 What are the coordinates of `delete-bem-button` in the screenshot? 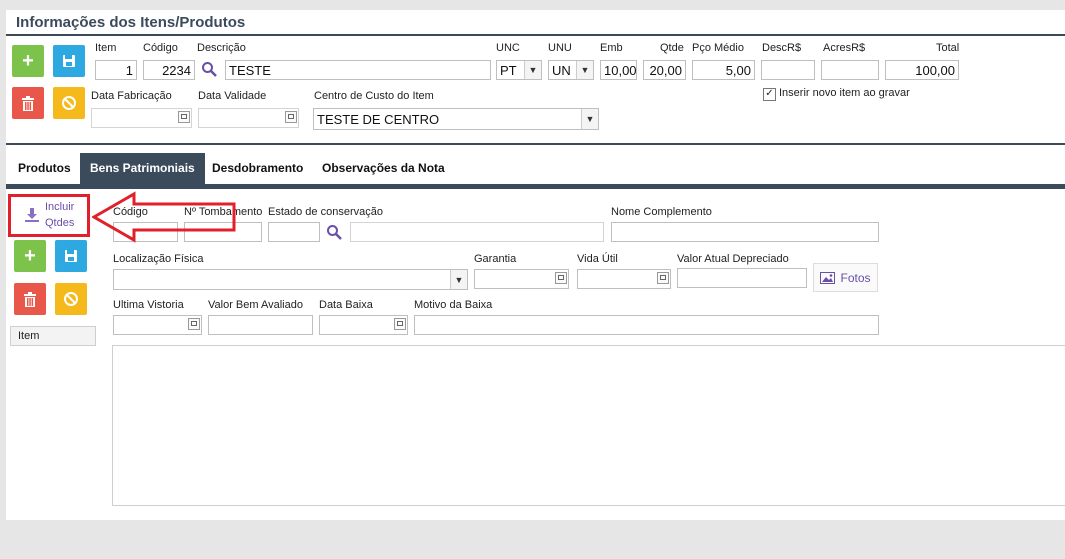 It's located at (30, 299).